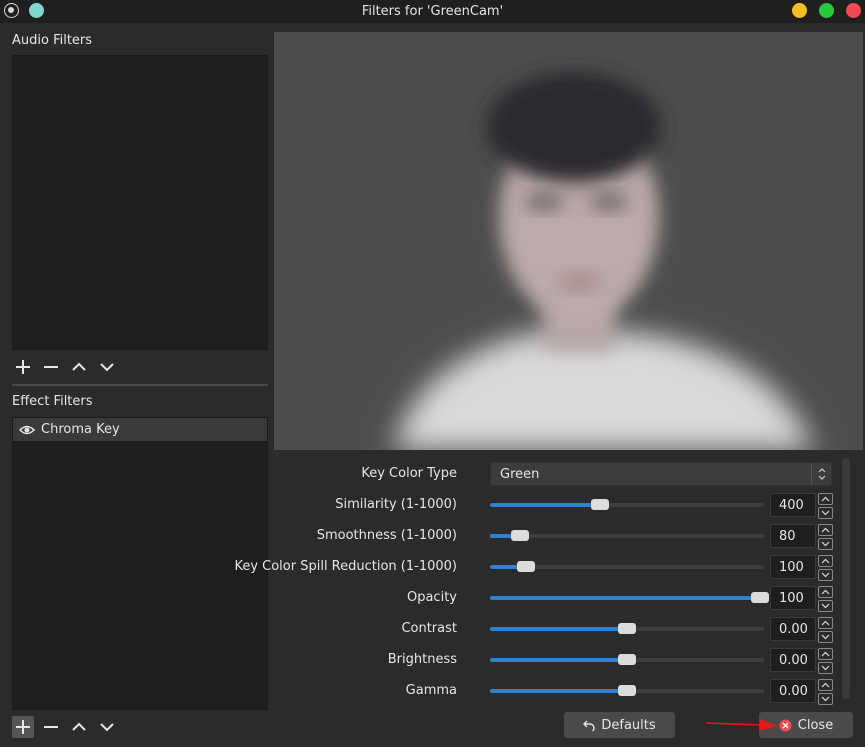 Image resolution: width=865 pixels, height=747 pixels. I want to click on close-circle-icon, so click(785, 725).